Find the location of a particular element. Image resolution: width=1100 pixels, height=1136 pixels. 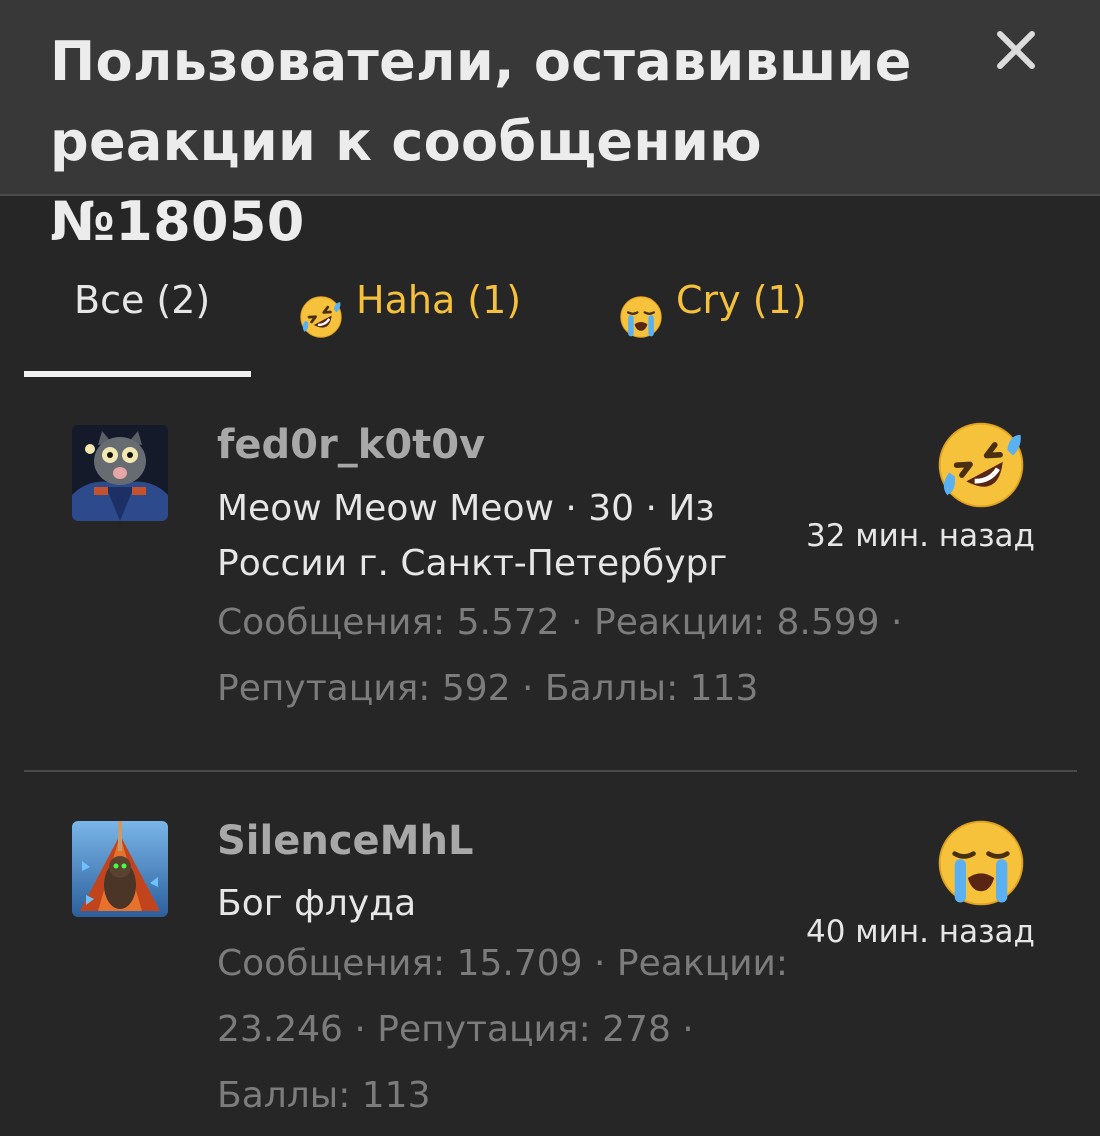

tab-haha: Haha (1) is located at coordinates (409, 300).